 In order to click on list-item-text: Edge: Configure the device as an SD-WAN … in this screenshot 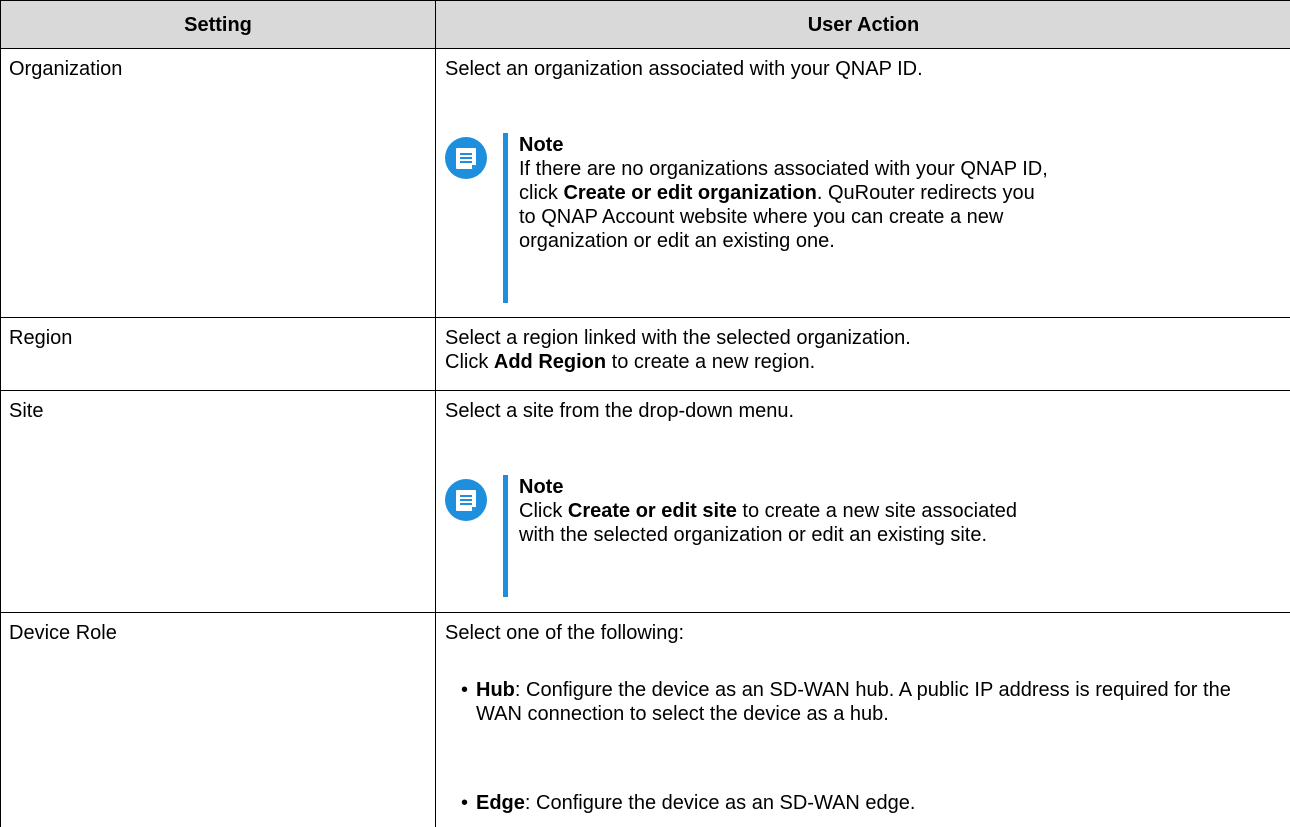, I will do `click(876, 803)`.